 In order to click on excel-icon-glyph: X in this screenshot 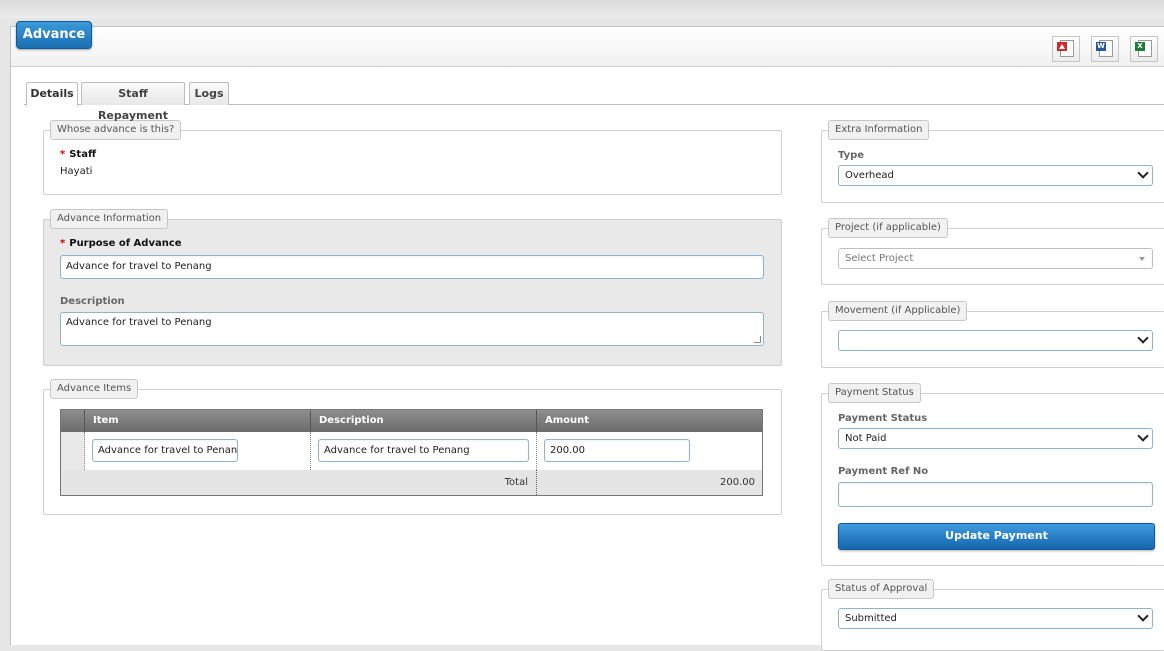, I will do `click(1140, 46)`.